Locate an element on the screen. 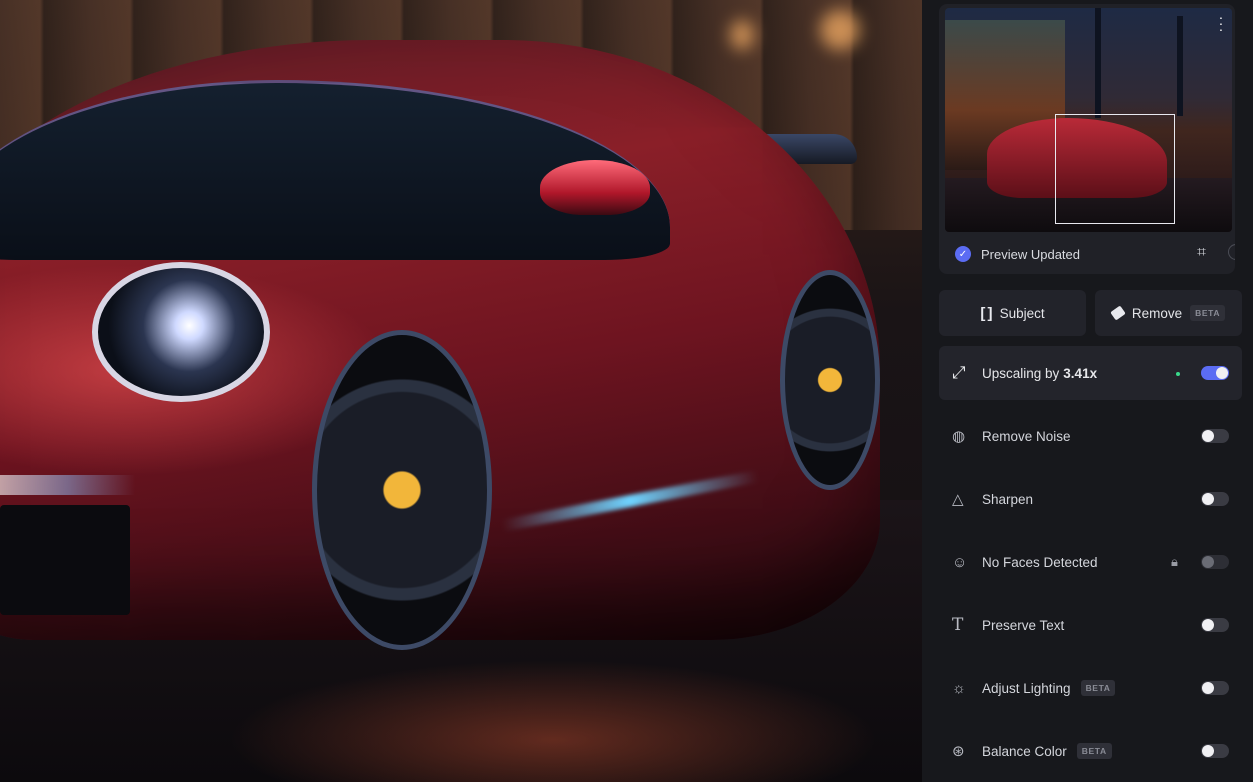 The image size is (1253, 782). upscale-label: Upscaling by is located at coordinates (1021, 373).